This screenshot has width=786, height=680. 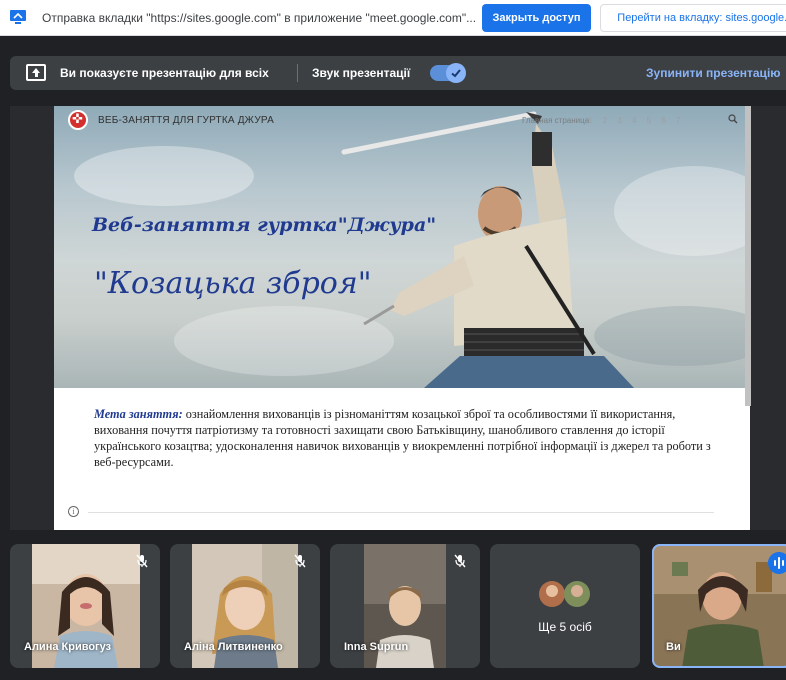 I want to click on site-logo, so click(x=78, y=120).